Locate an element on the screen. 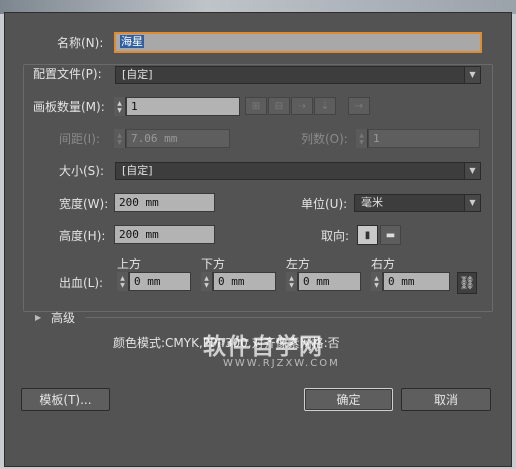  bleed-bottom-label: 下方 is located at coordinates (213, 264).